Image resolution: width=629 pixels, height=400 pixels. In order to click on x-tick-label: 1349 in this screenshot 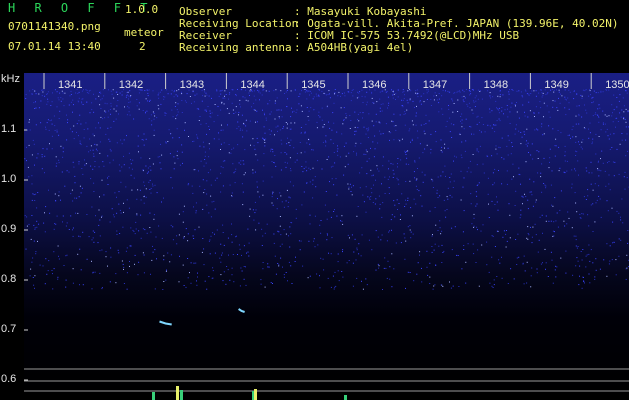, I will do `click(556, 85)`.